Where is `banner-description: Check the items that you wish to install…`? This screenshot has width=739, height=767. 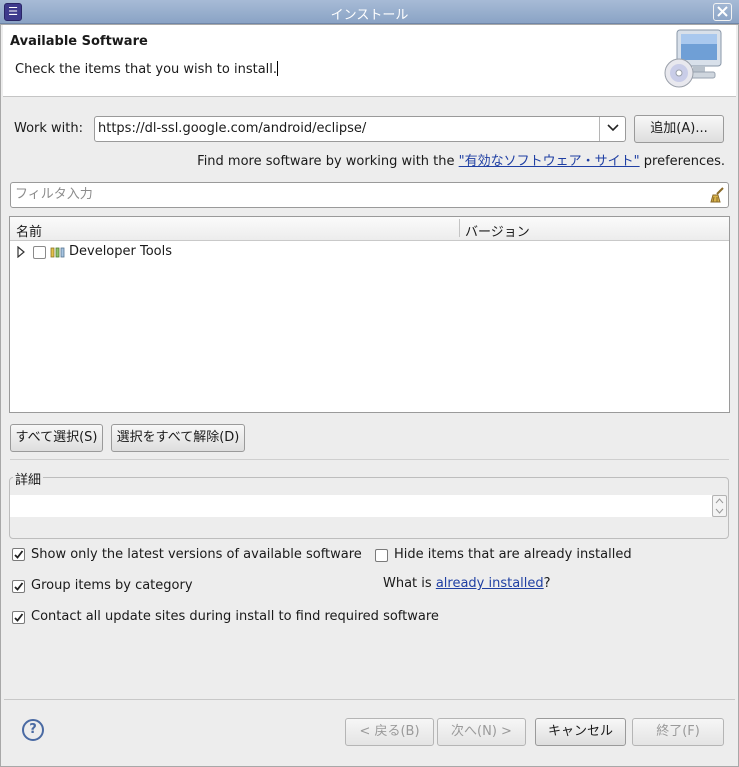
banner-description: Check the items that you wish to install… is located at coordinates (147, 69).